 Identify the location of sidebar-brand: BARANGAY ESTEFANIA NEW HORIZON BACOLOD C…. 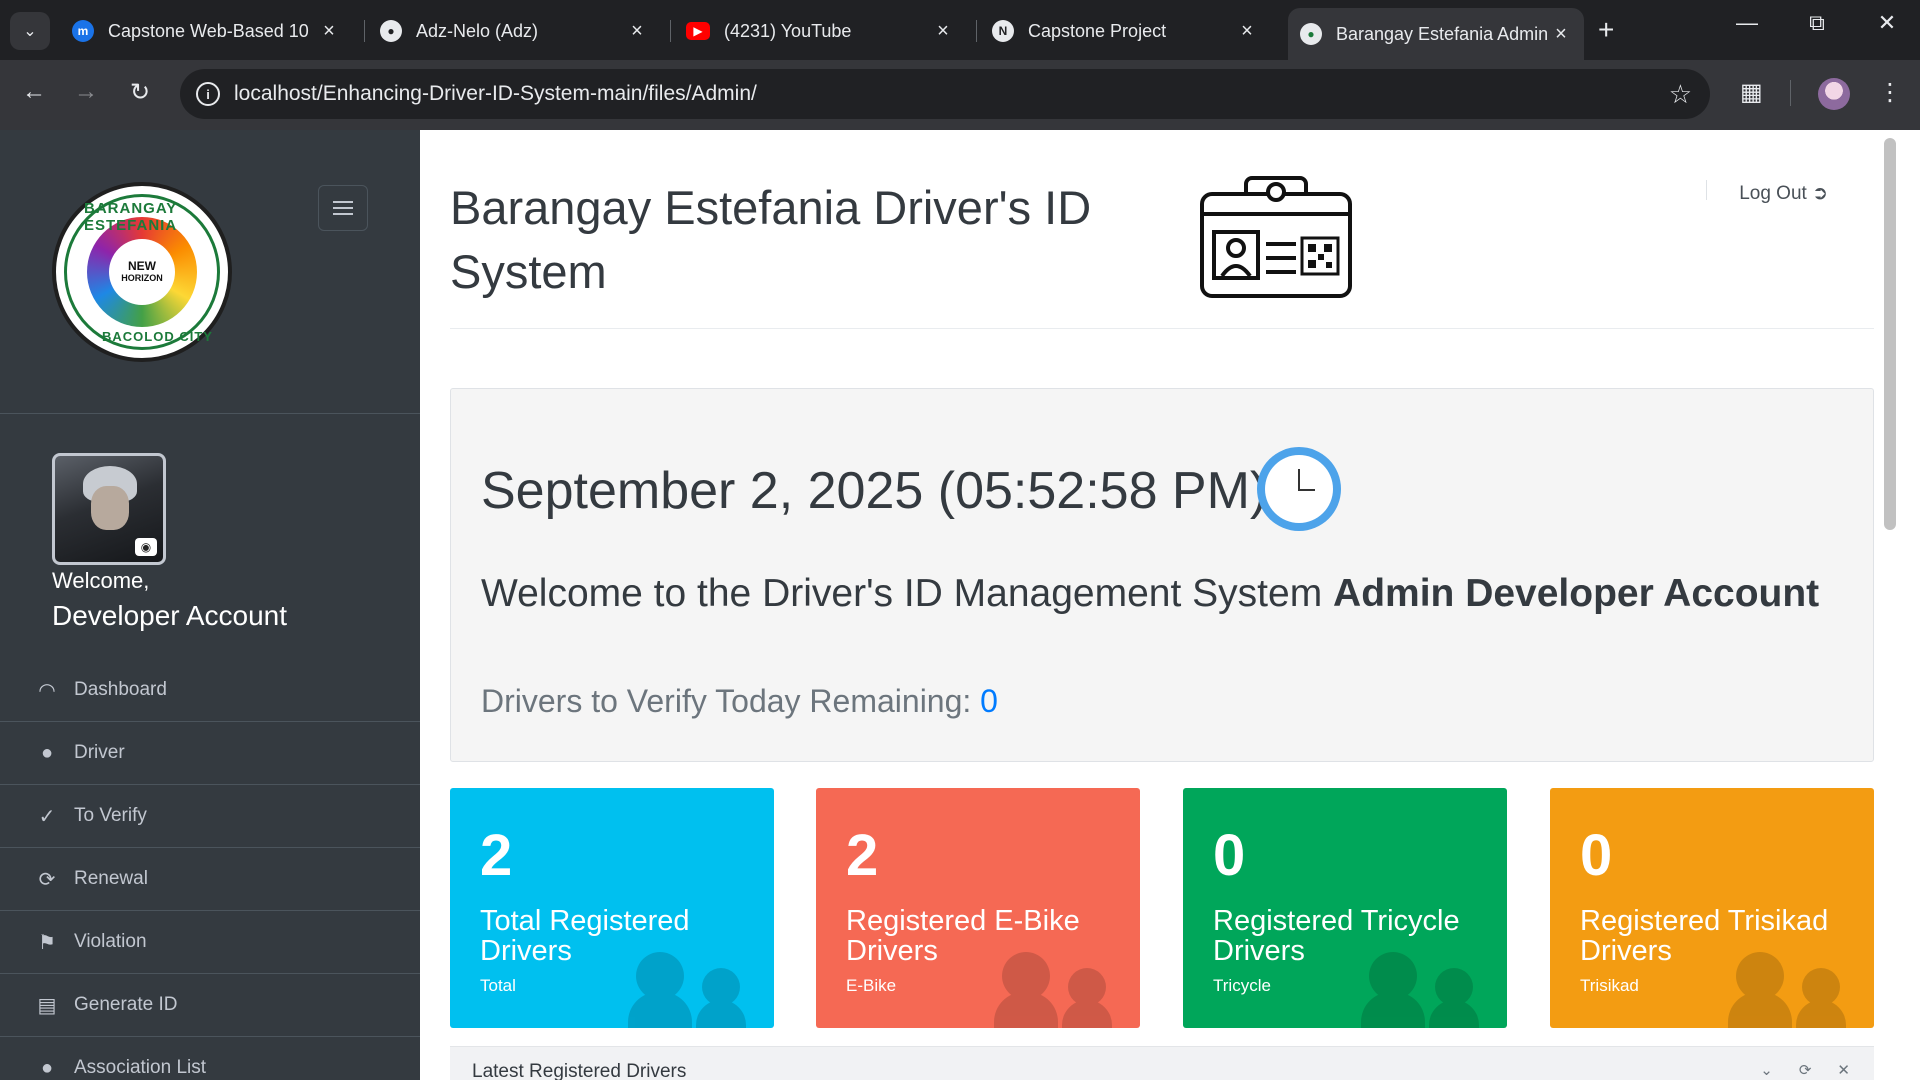
(210, 272).